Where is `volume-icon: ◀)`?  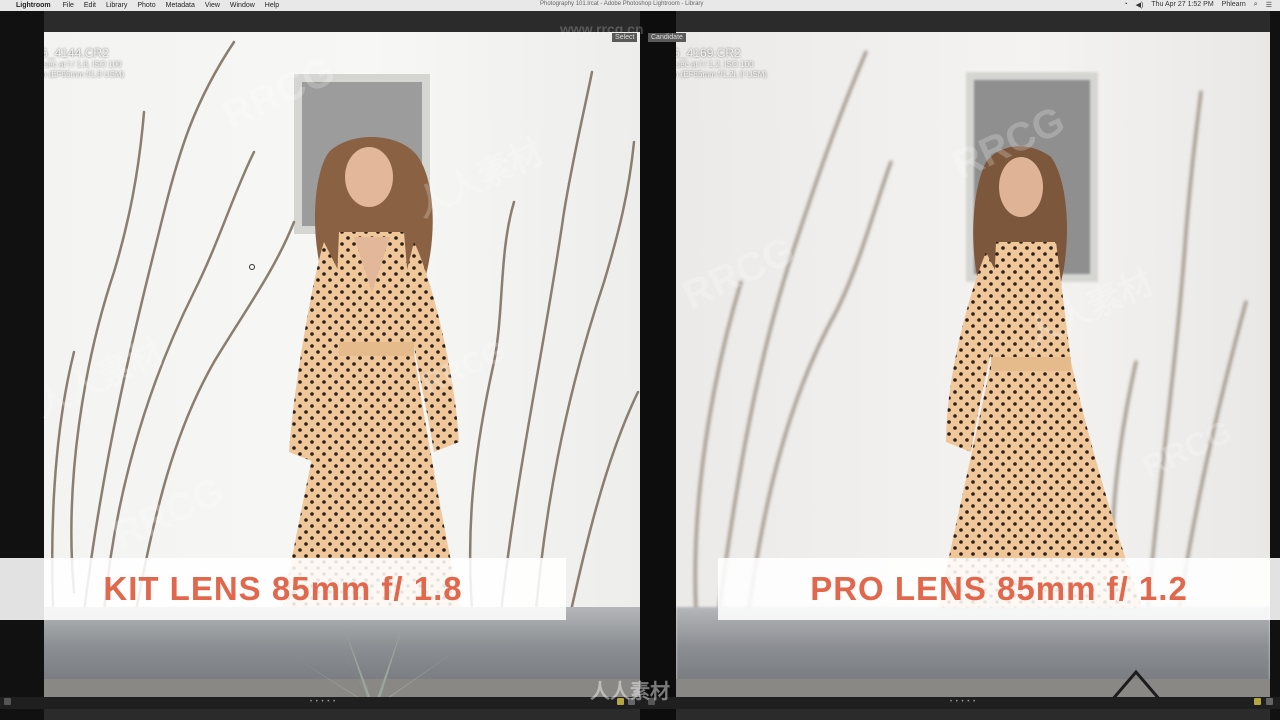
volume-icon: ◀) is located at coordinates (1140, 5).